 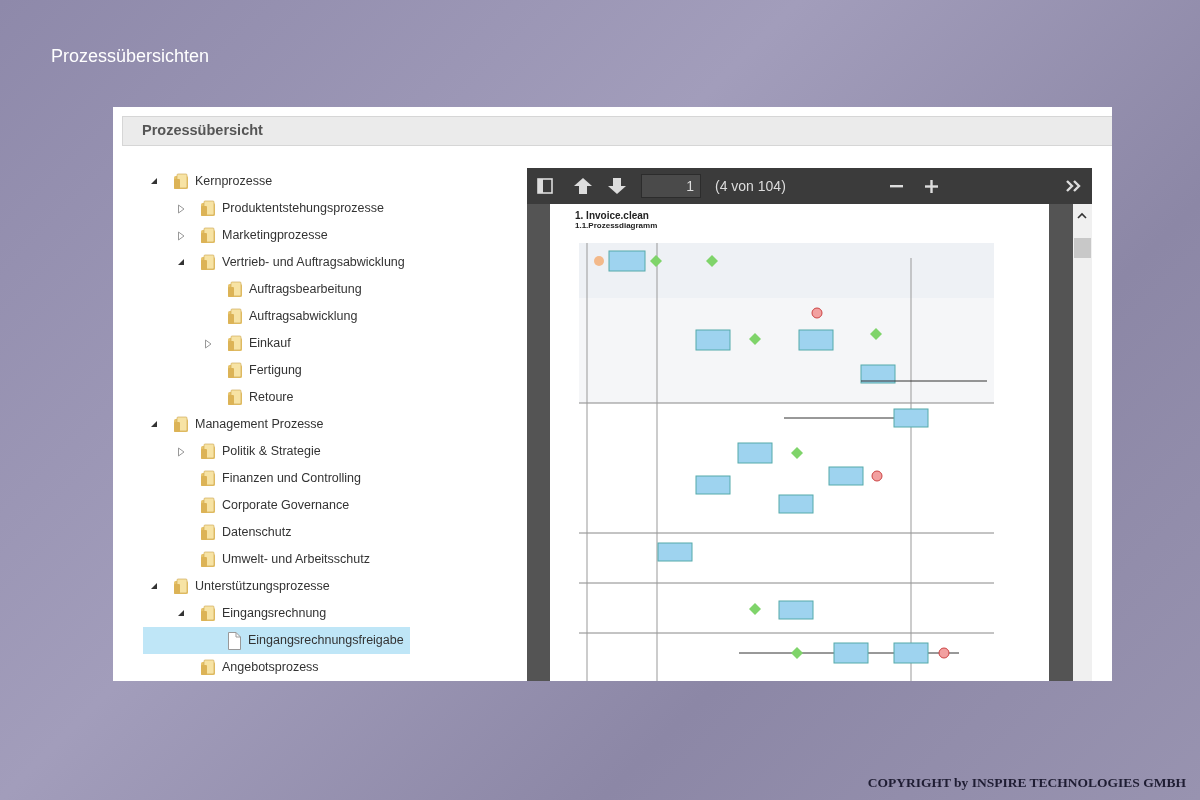 What do you see at coordinates (335, 208) in the screenshot?
I see `tree-item: Produktentstehungsprozesse` at bounding box center [335, 208].